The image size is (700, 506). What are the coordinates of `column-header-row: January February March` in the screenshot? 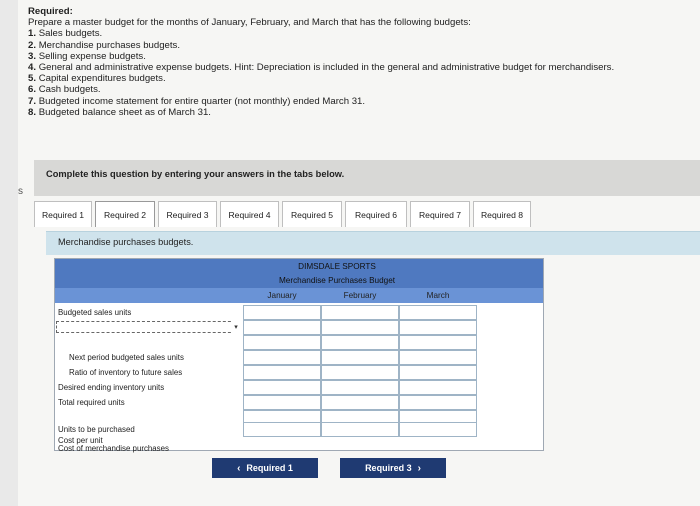 It's located at (299, 295).